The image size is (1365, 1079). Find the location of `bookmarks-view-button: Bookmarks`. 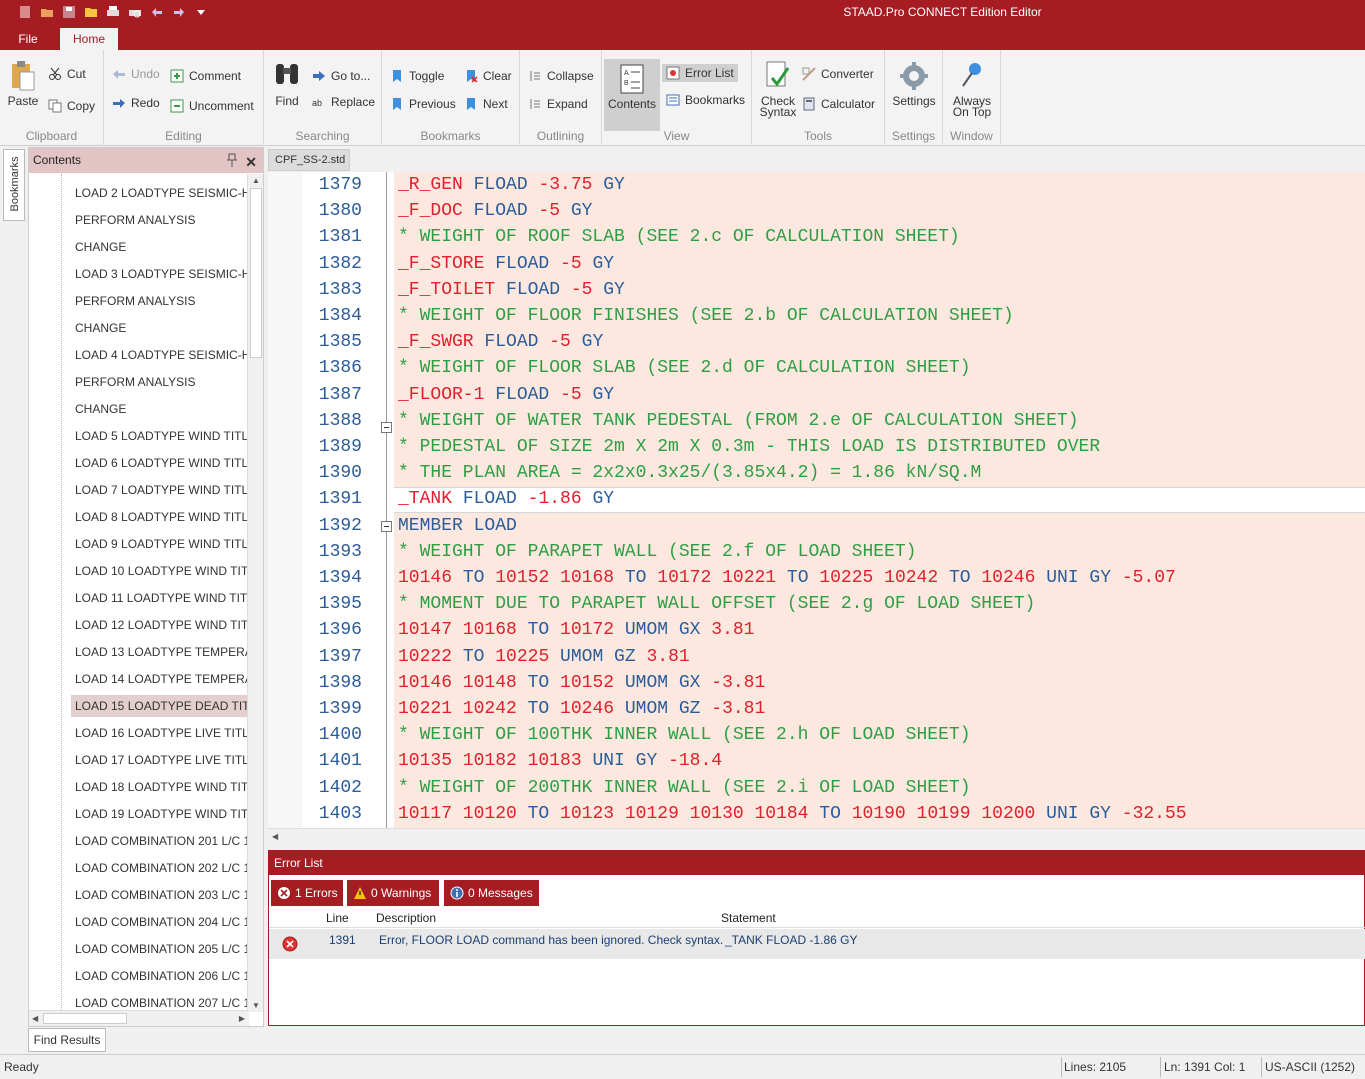

bookmarks-view-button: Bookmarks is located at coordinates (705, 100).